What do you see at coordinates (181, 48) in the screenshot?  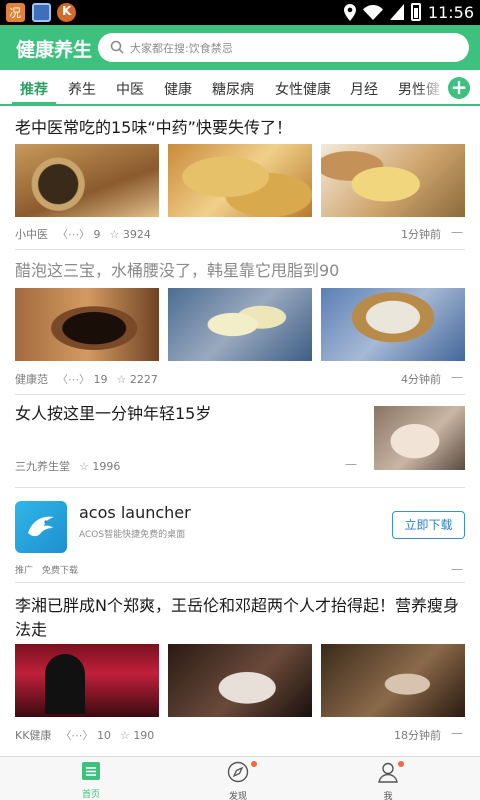 I see `search-placeholder: 大家都在搜:饮食禁忌` at bounding box center [181, 48].